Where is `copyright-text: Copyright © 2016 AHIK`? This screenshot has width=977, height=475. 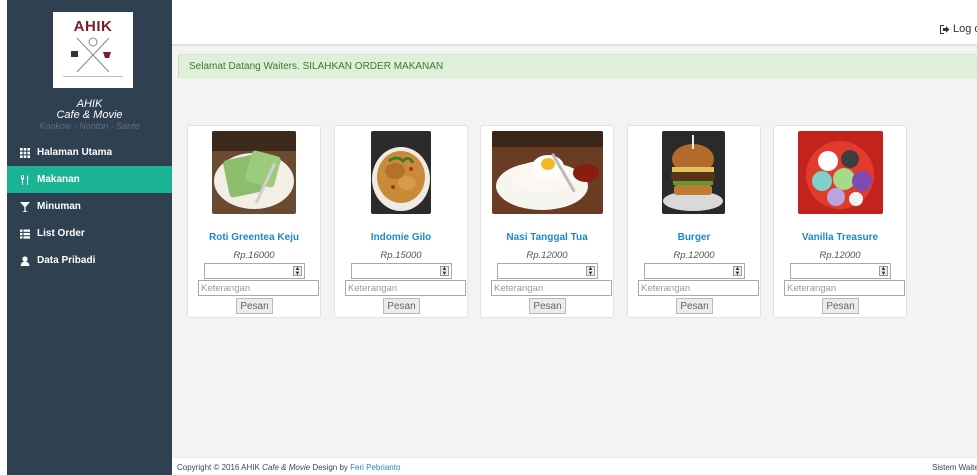 copyright-text: Copyright © 2016 AHIK is located at coordinates (218, 467).